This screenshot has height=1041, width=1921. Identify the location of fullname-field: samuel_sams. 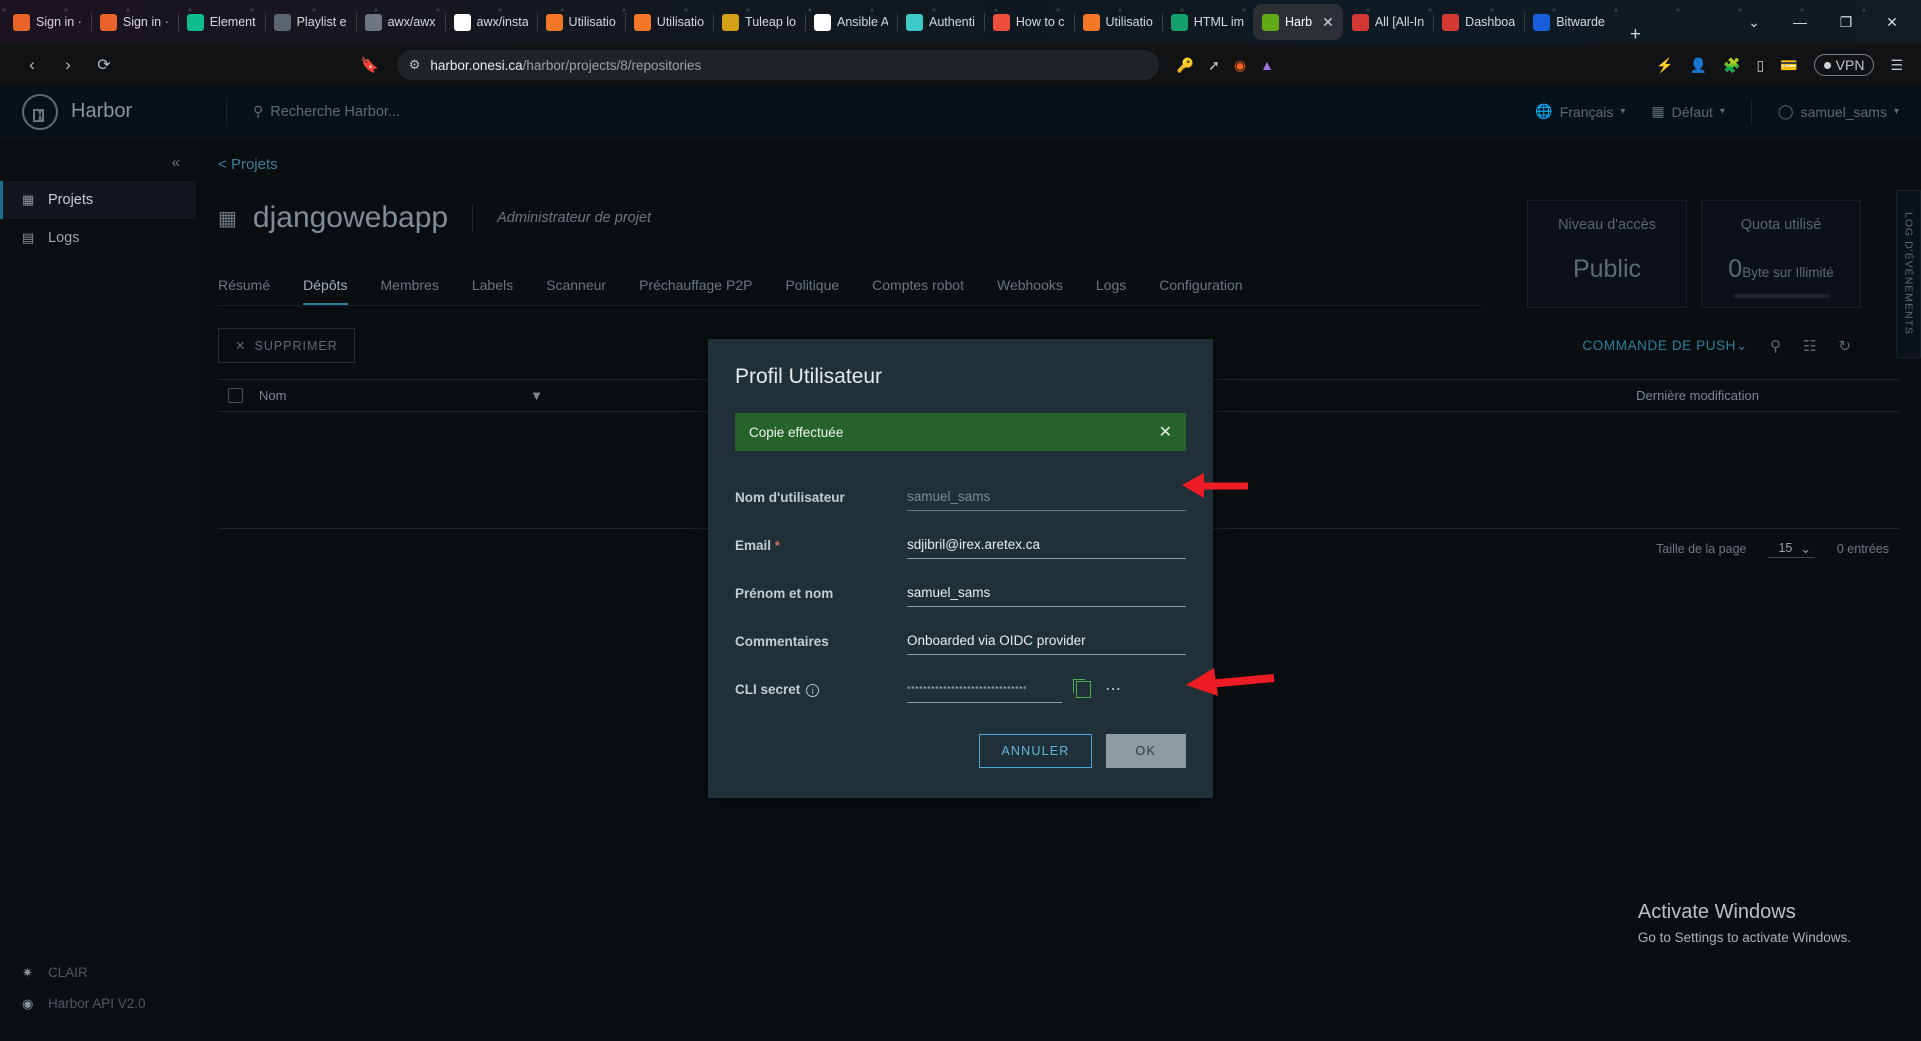
(1046, 593).